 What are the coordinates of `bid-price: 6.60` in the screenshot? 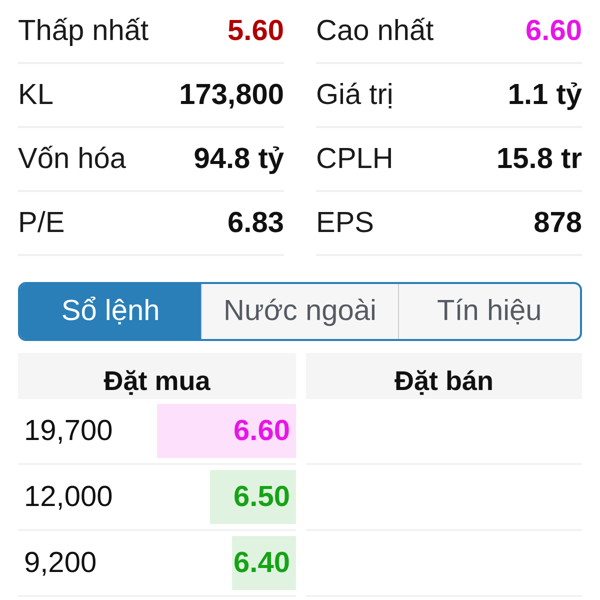 It's located at (262, 431).